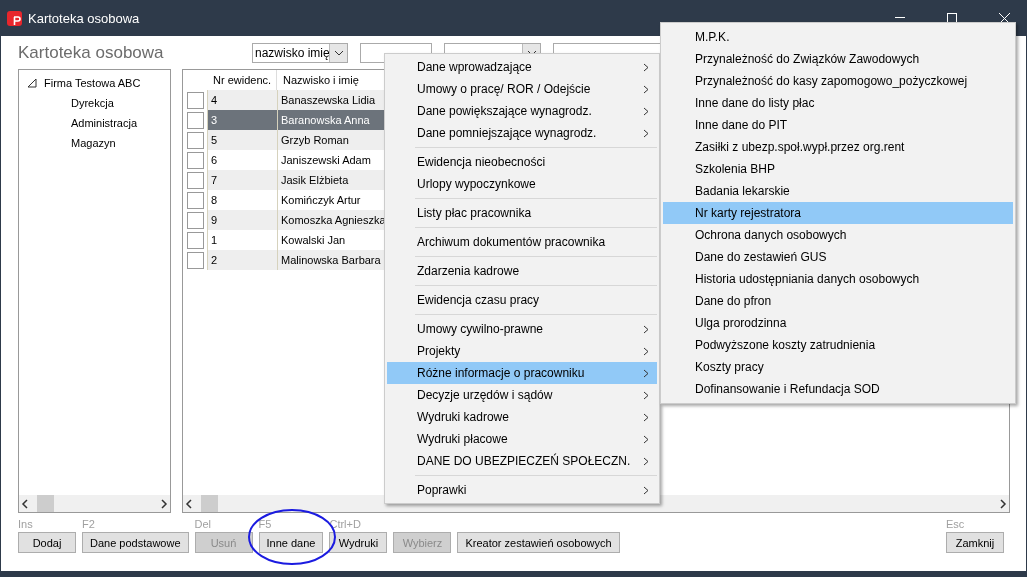  Describe the element at coordinates (300, 53) in the screenshot. I see `sort-dropdown: nazwisko imię` at that location.